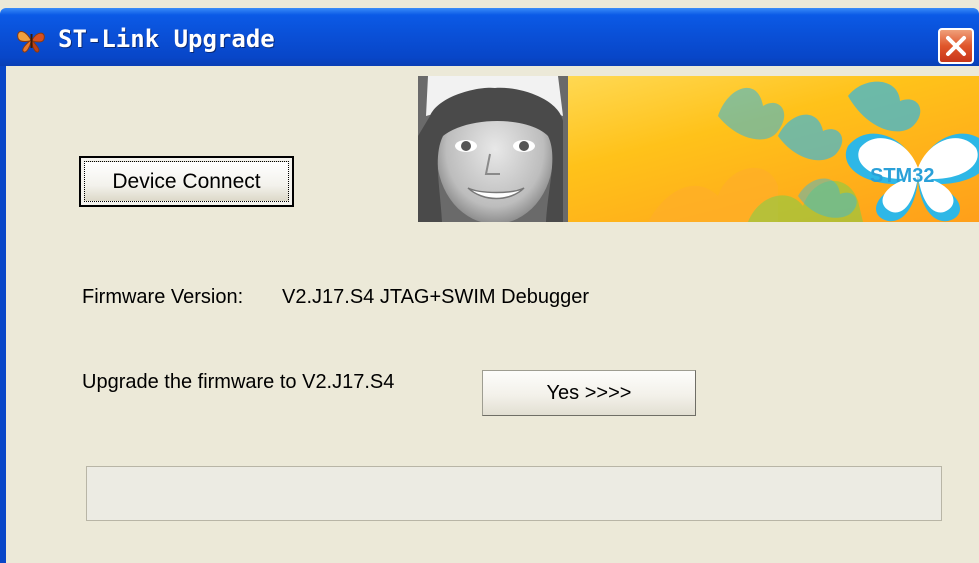 The height and width of the screenshot is (563, 979). What do you see at coordinates (163, 297) in the screenshot?
I see `firmware-version-label: Firmware Version:` at bounding box center [163, 297].